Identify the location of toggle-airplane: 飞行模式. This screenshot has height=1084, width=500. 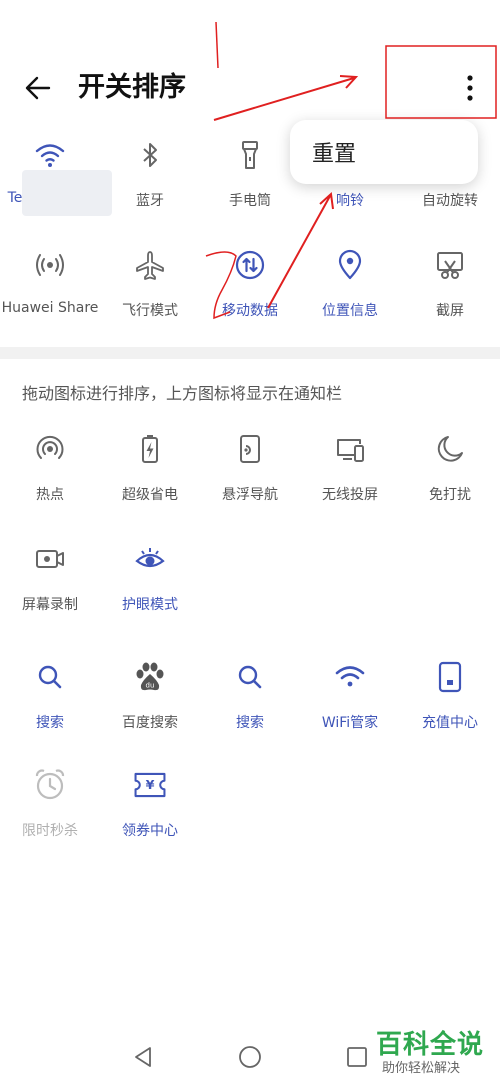
(150, 296).